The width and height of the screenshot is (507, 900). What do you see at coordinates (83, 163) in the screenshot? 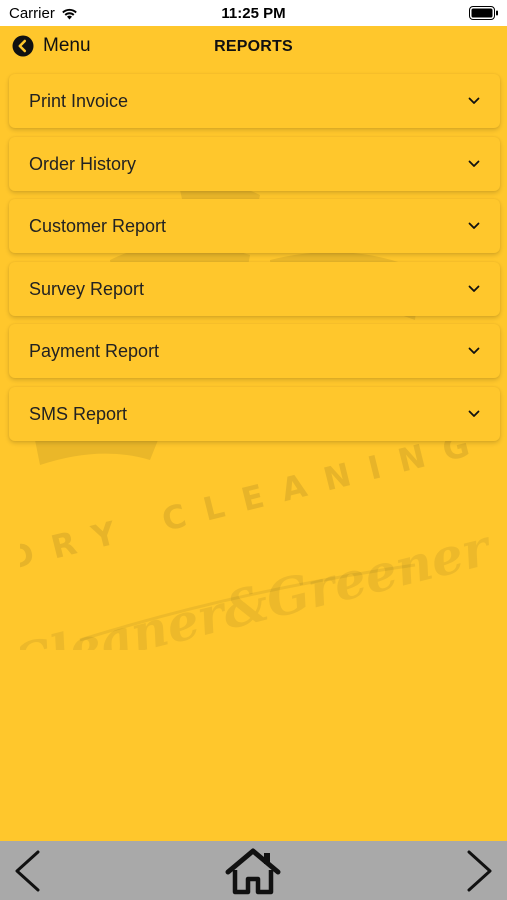
I see `report-item-label: Order History` at bounding box center [83, 163].